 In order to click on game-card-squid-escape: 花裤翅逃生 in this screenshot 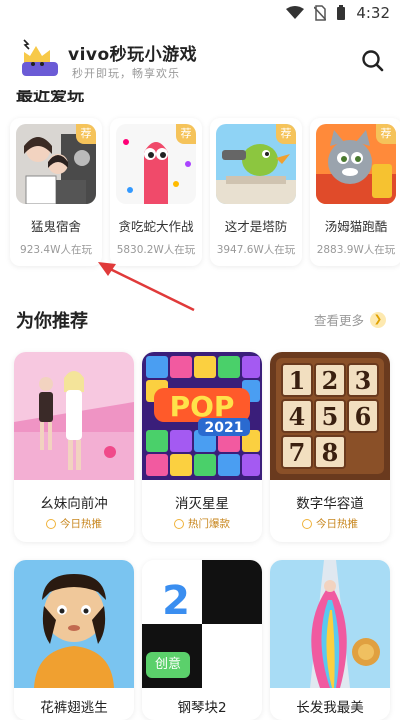, I will do `click(74, 640)`.